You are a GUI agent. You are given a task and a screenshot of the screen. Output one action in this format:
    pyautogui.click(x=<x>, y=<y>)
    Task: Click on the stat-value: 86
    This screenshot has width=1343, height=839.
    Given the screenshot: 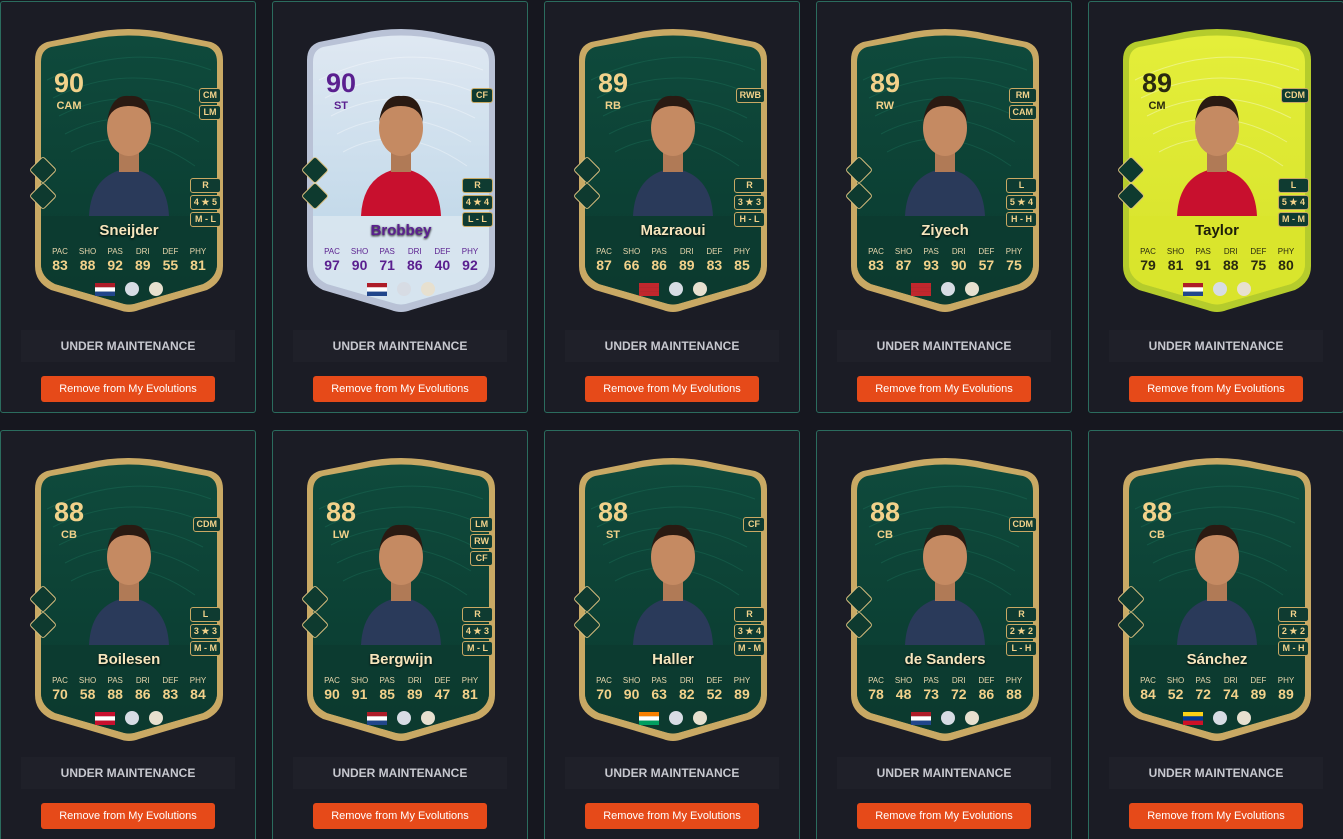 What is the action you would take?
    pyautogui.click(x=414, y=265)
    